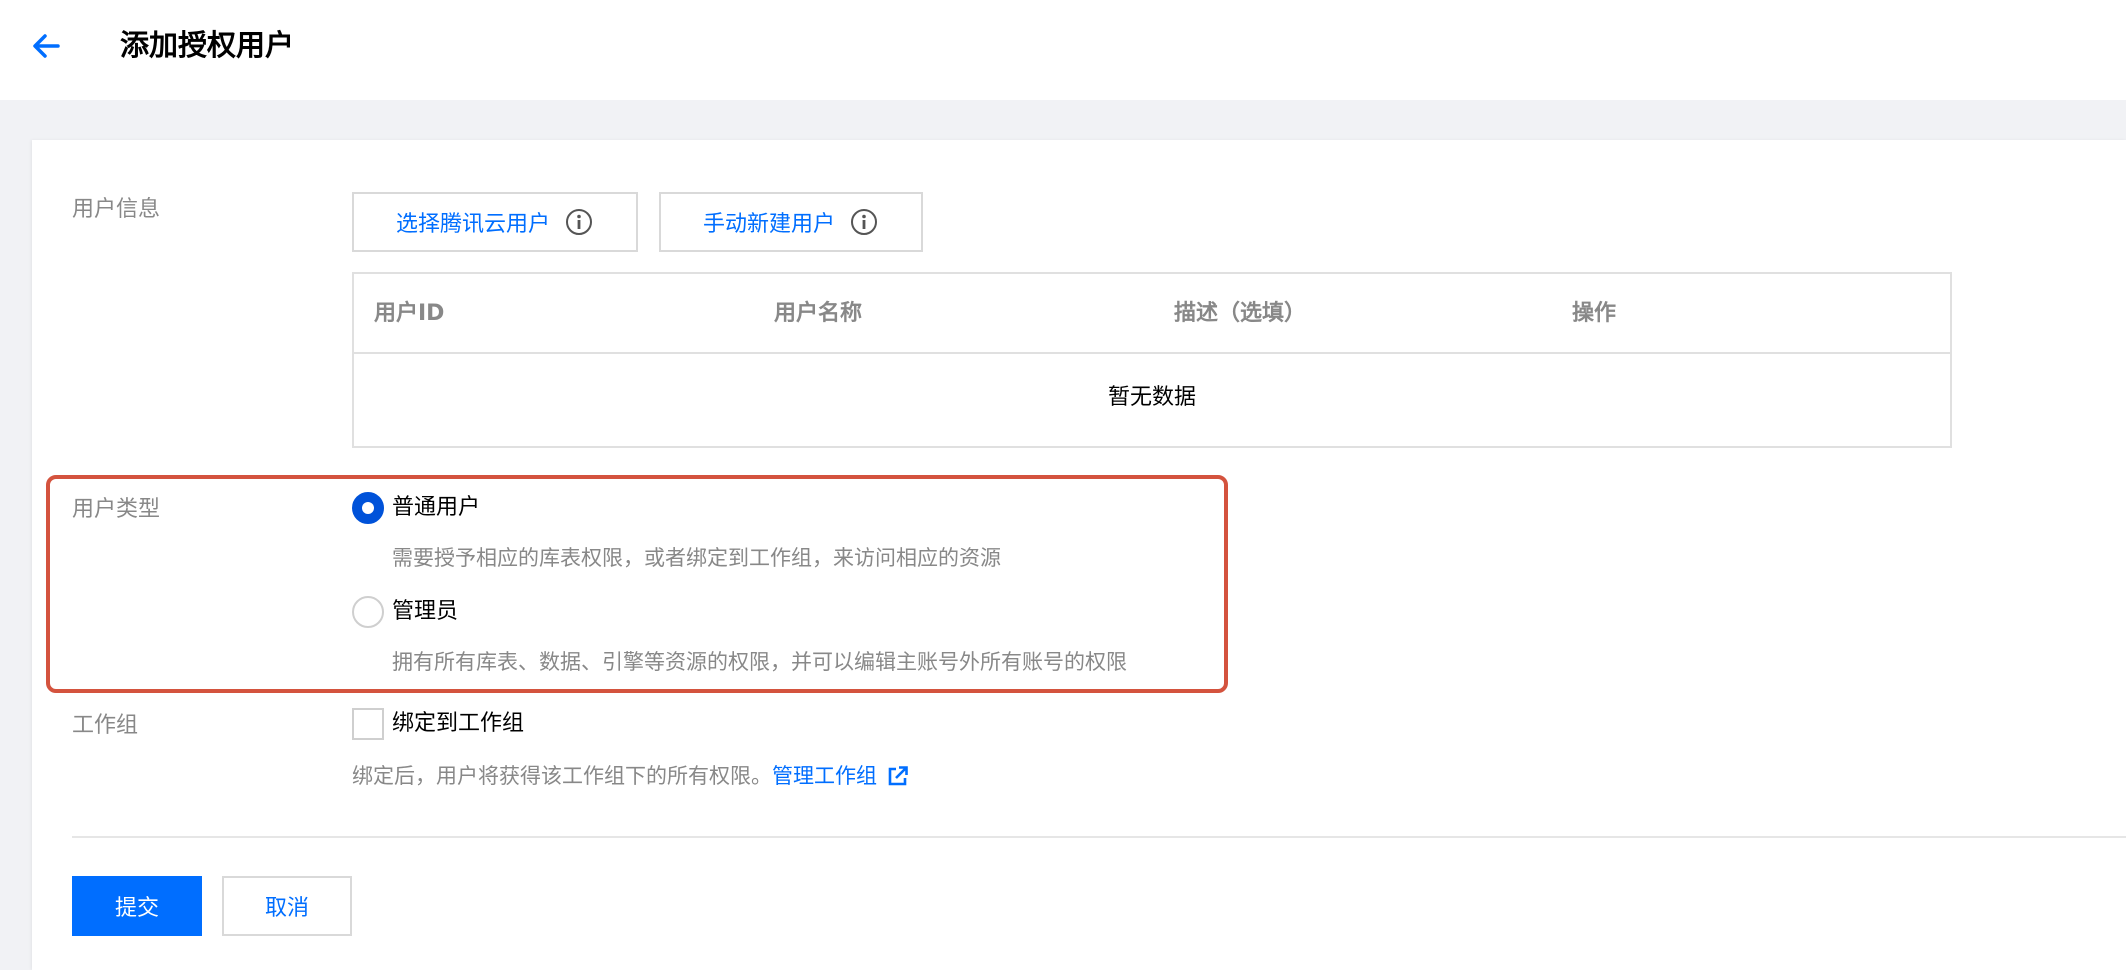  Describe the element at coordinates (818, 313) in the screenshot. I see `column-user-name: 用户名称` at that location.